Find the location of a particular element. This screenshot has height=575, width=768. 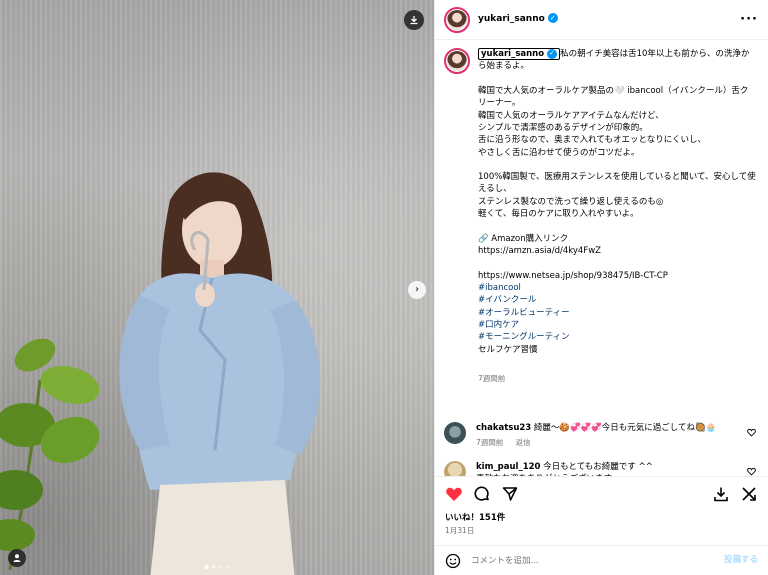

shuffle-icon is located at coordinates (749, 494).